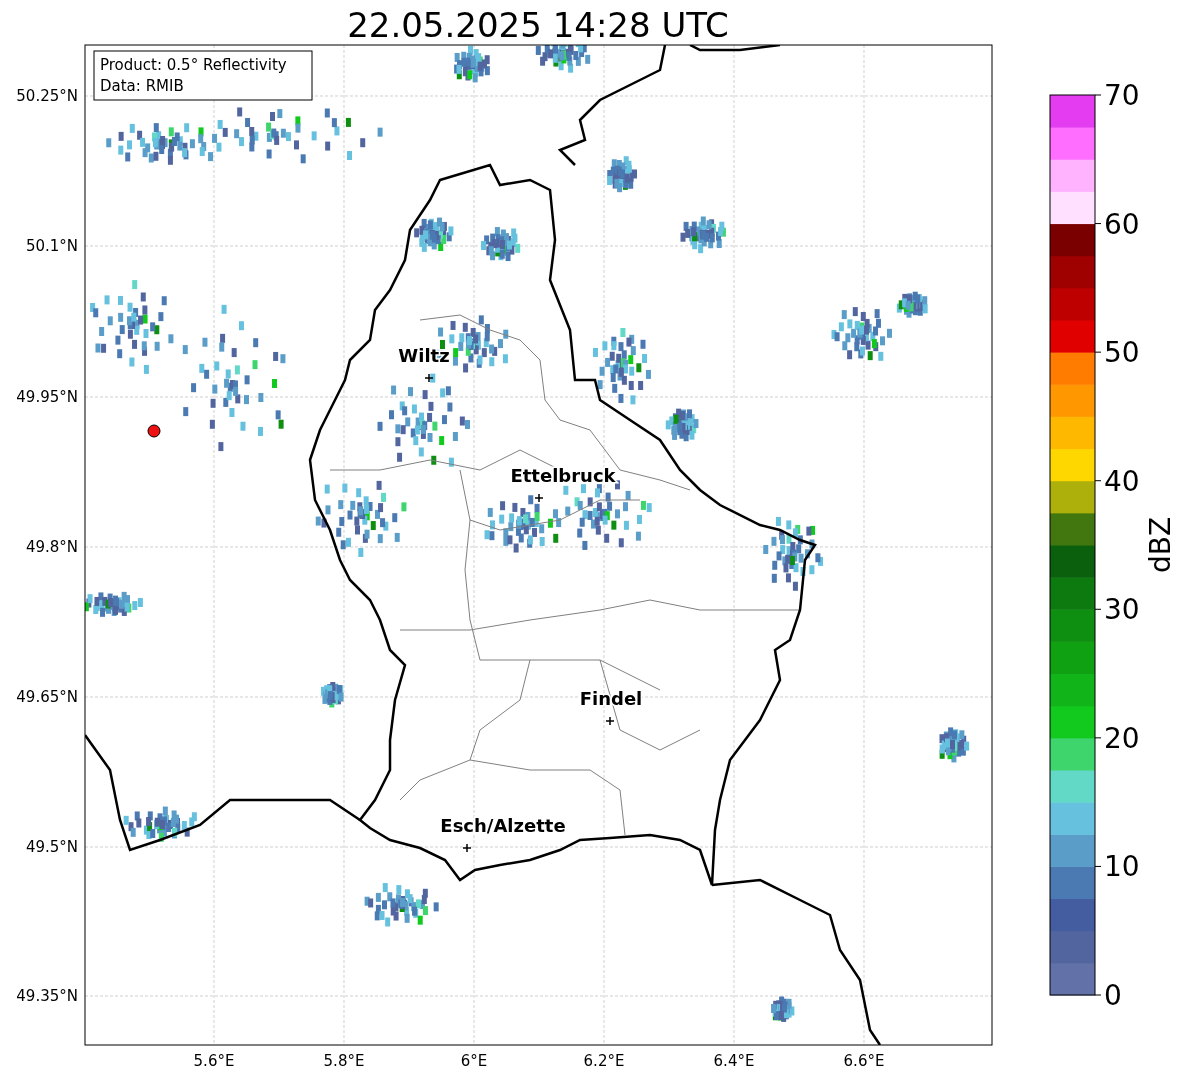  What do you see at coordinates (604, 1061) in the screenshot?
I see `longitude-label: 6.2°E` at bounding box center [604, 1061].